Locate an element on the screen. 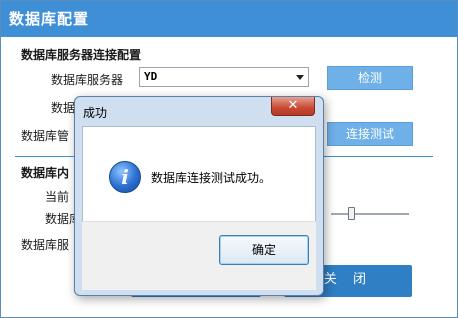  chevron-down-icon is located at coordinates (300, 77).